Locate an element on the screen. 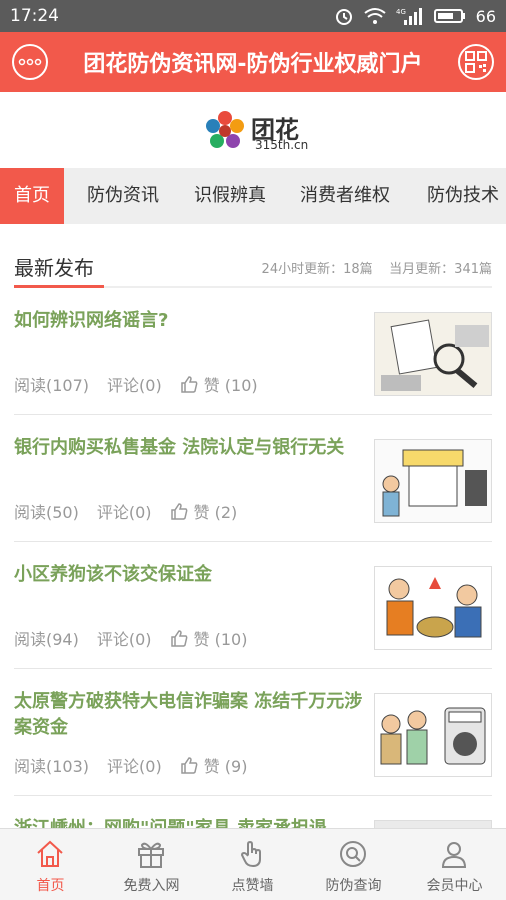  bottom-tab-home: 首页 is located at coordinates (50, 864).